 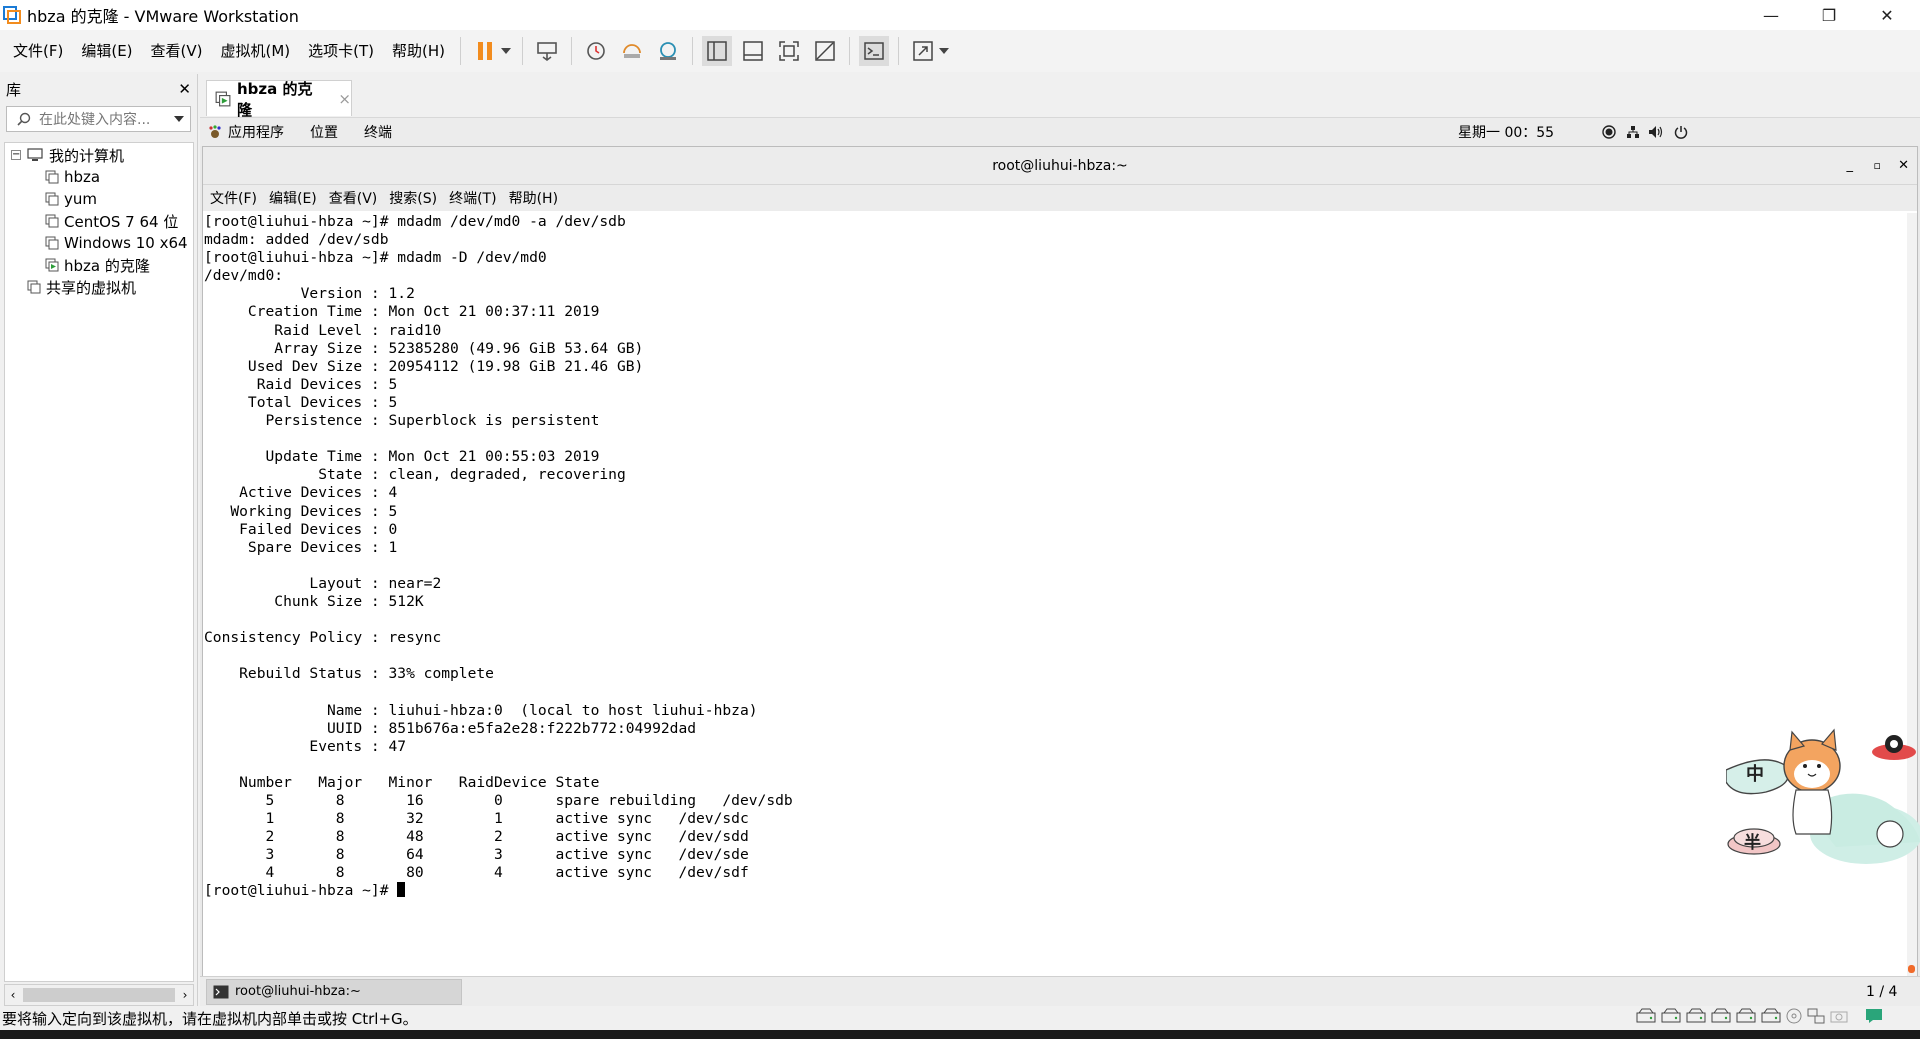 What do you see at coordinates (1829, 15) in the screenshot?
I see `restore-button: ❐` at bounding box center [1829, 15].